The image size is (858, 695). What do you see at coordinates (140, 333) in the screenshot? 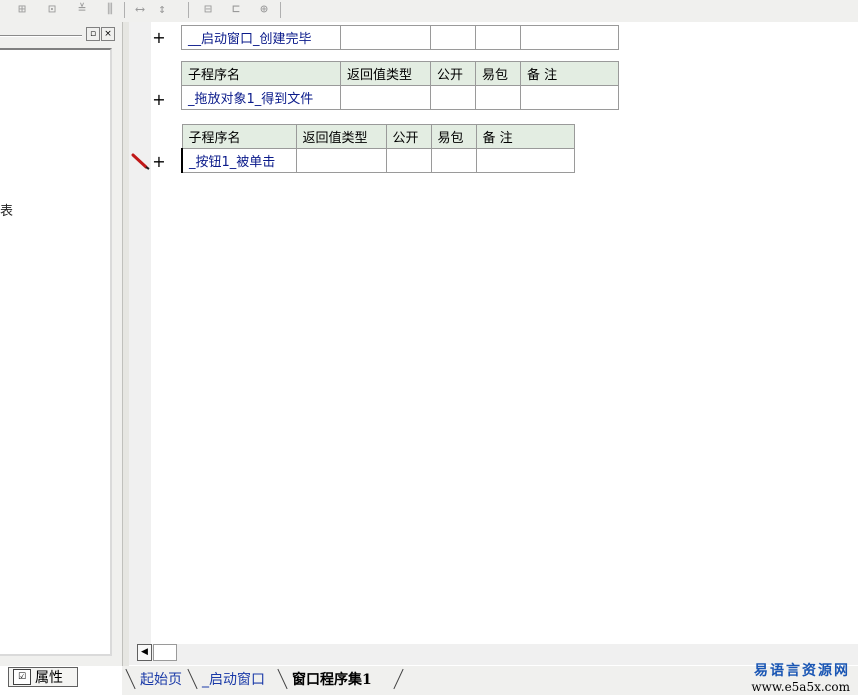
I see `code-gutter` at bounding box center [140, 333].